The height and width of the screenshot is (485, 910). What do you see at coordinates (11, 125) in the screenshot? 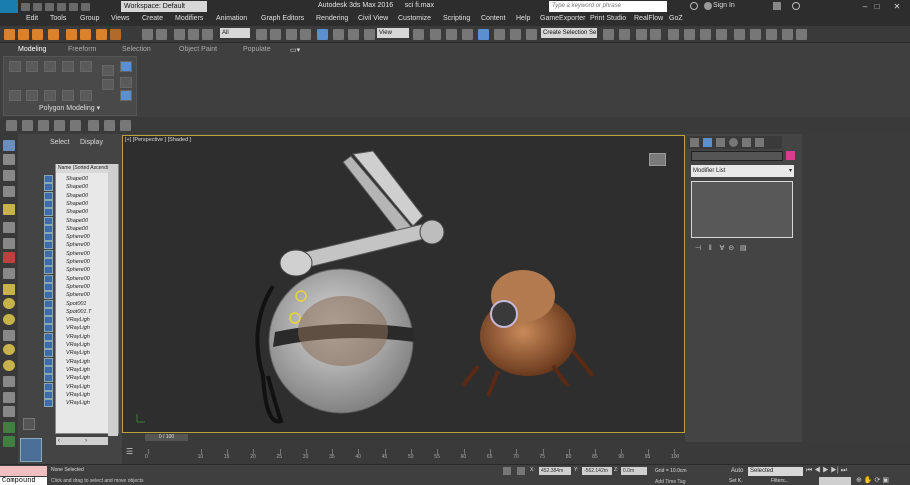
I see `explorer-menu-icon` at bounding box center [11, 125].